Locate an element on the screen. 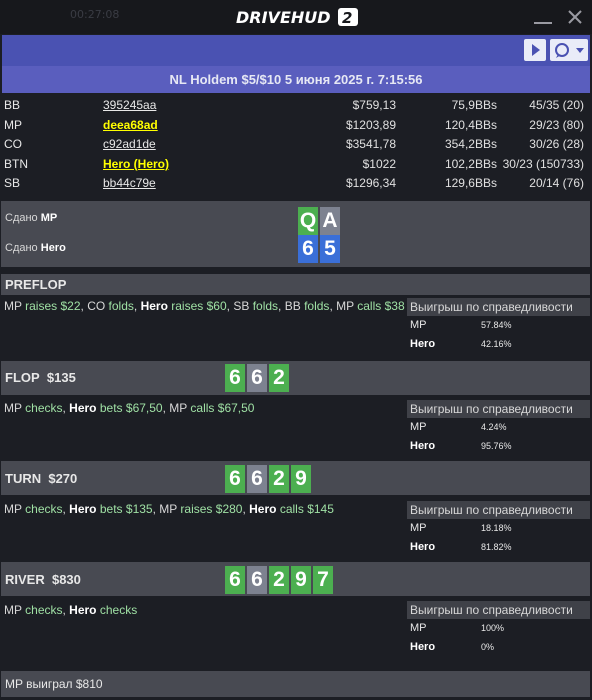  hand-title: NL Holdem $5/$10 5 июня 2025 г. 7:15:56 is located at coordinates (296, 79).